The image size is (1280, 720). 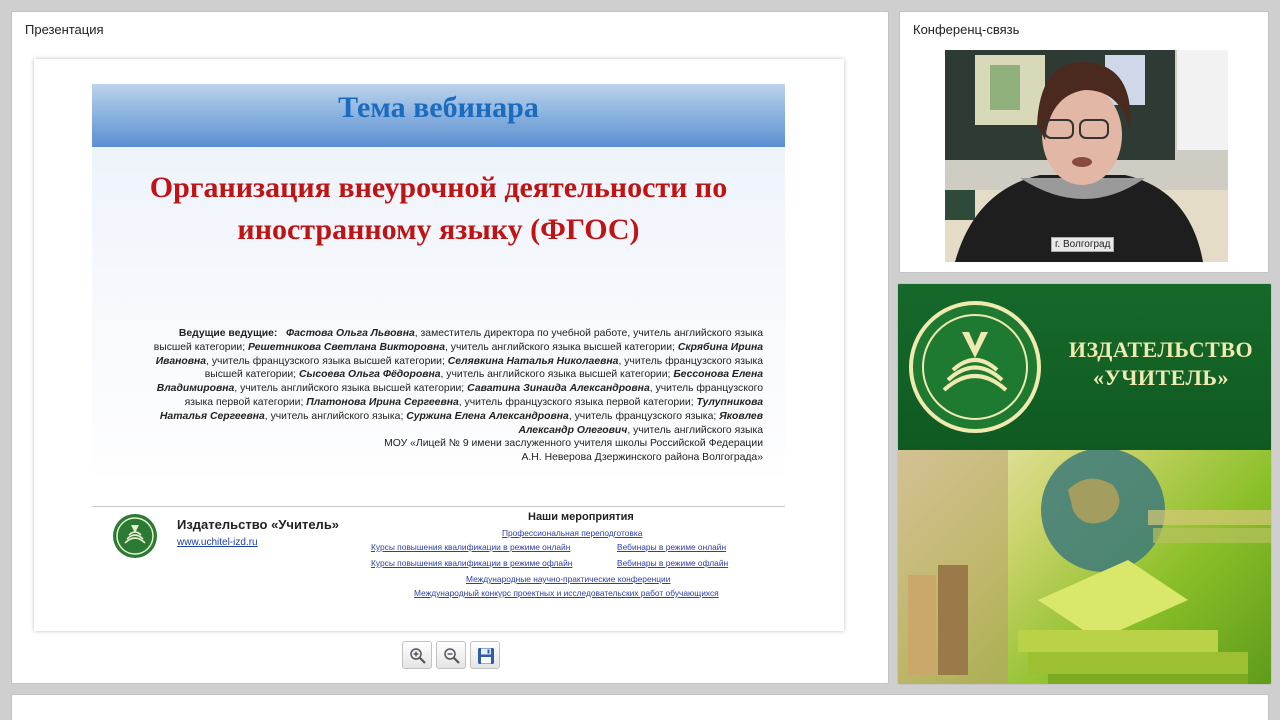 What do you see at coordinates (581, 517) in the screenshot?
I see `footer-events-title: Наши мероприятия` at bounding box center [581, 517].